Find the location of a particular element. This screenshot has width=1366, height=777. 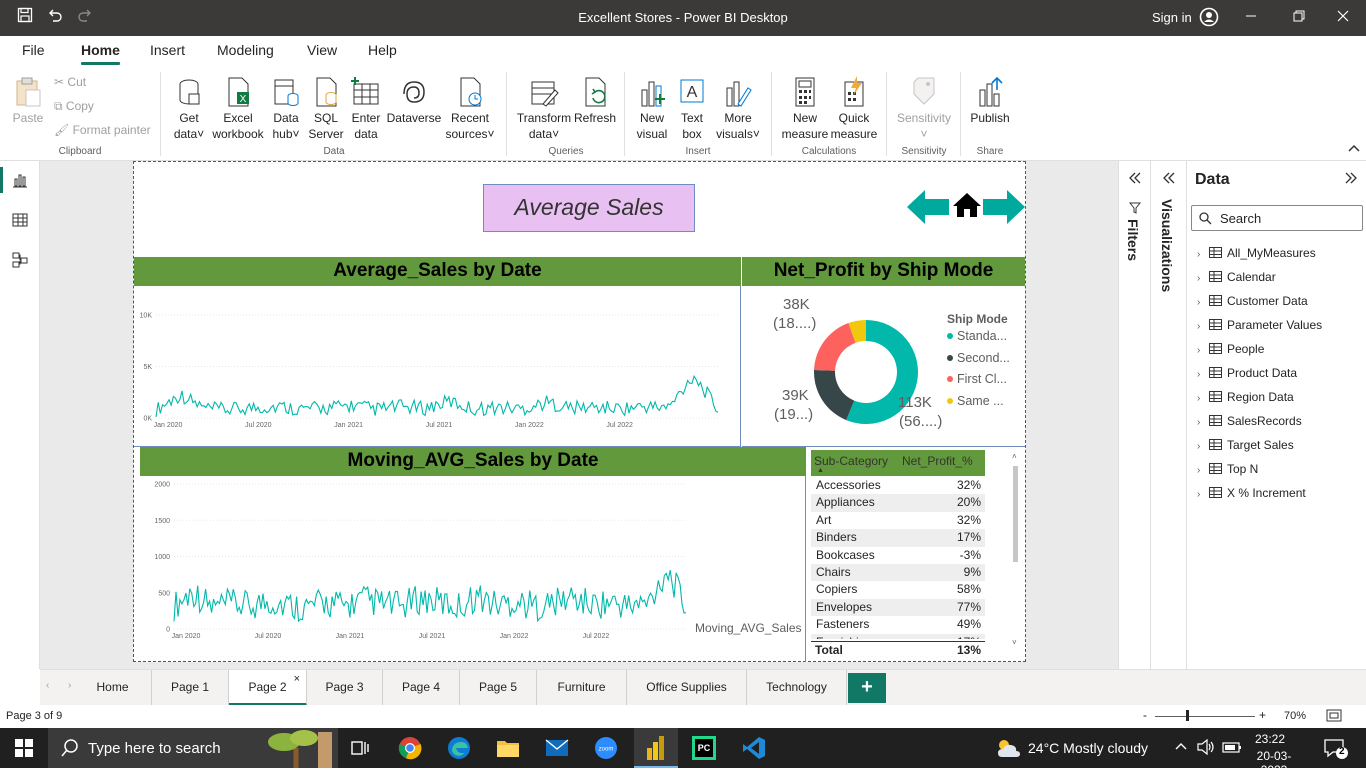

close-icon is located at coordinates (1343, 18).